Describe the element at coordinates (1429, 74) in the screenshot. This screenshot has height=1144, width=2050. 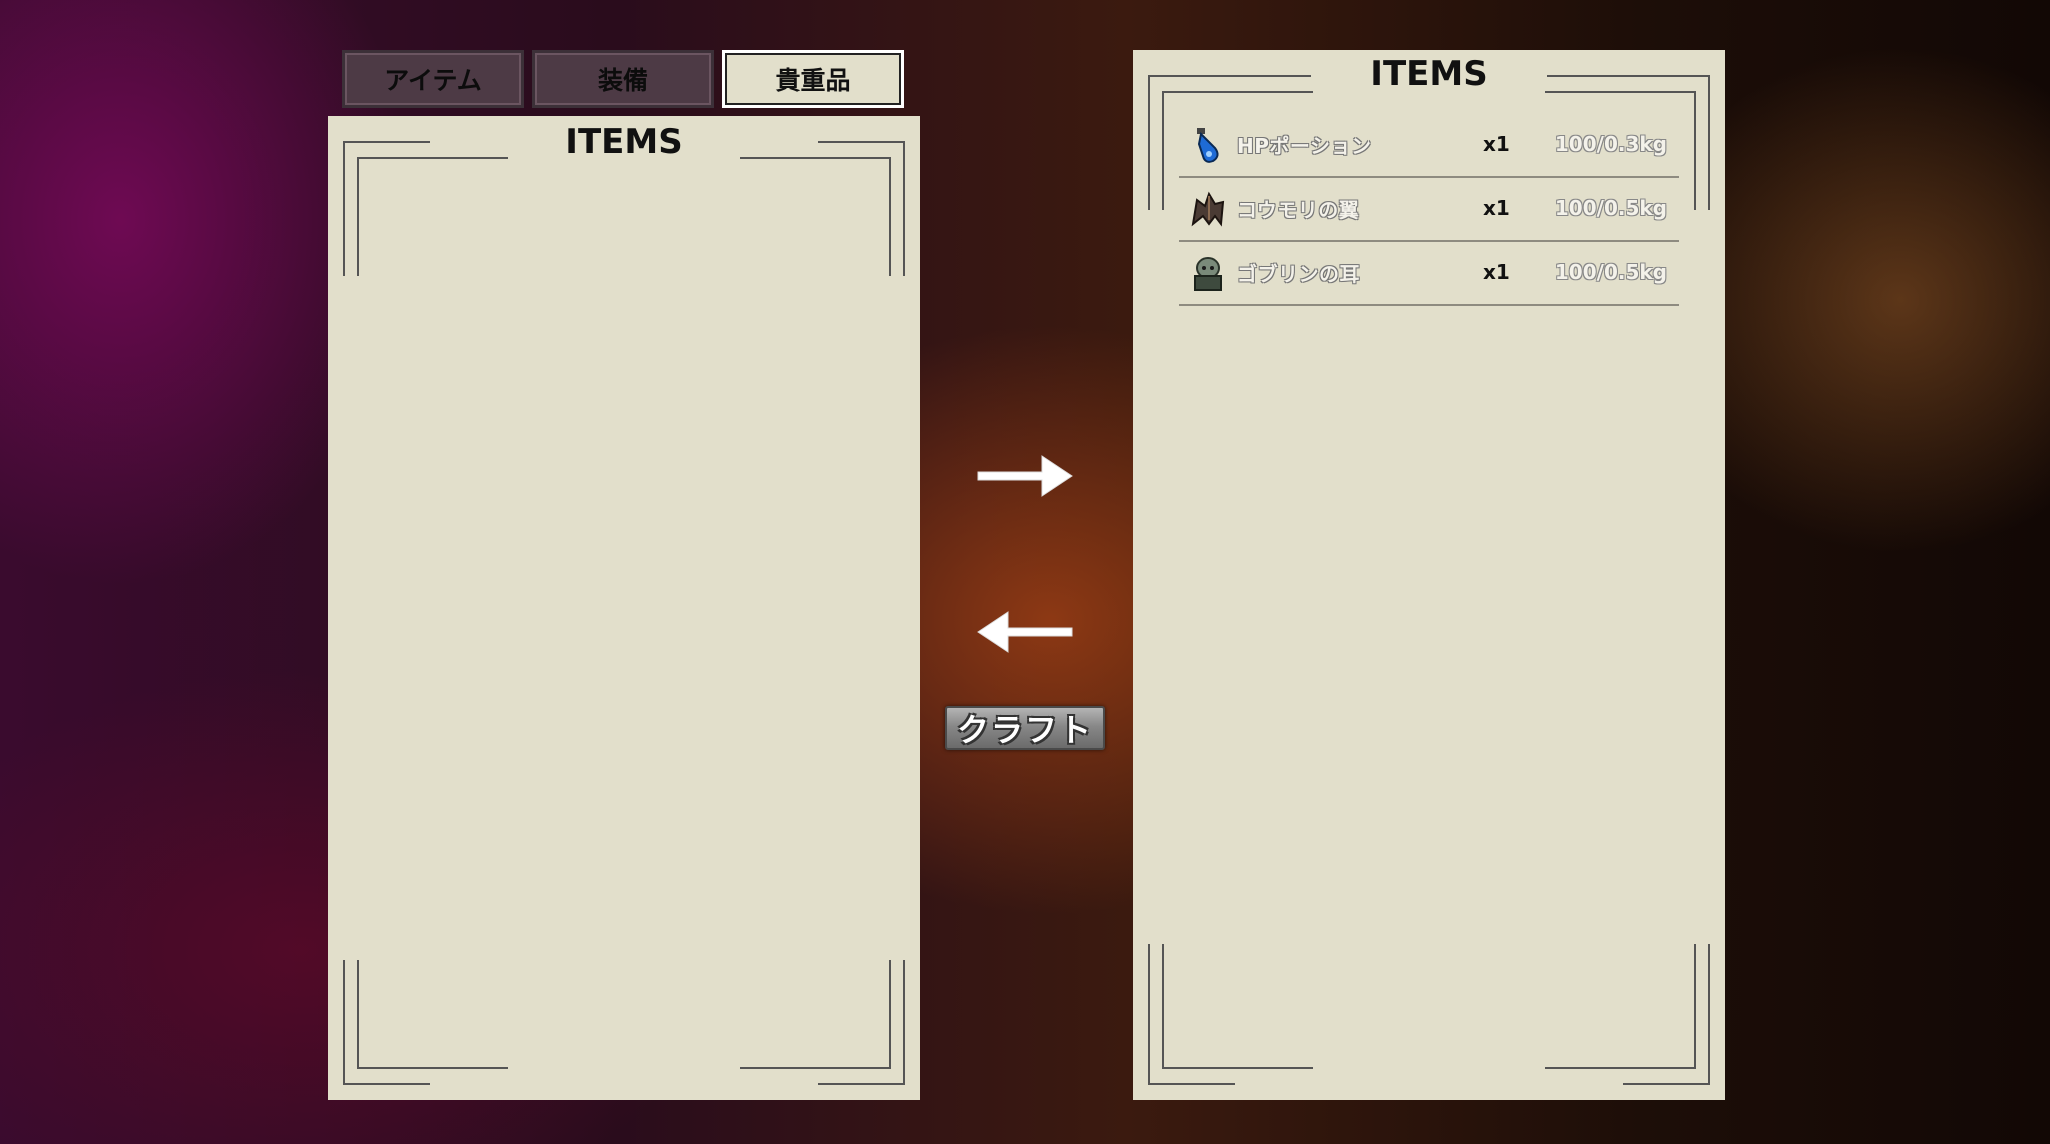
I see `right-panel-title: ITEMS` at that location.